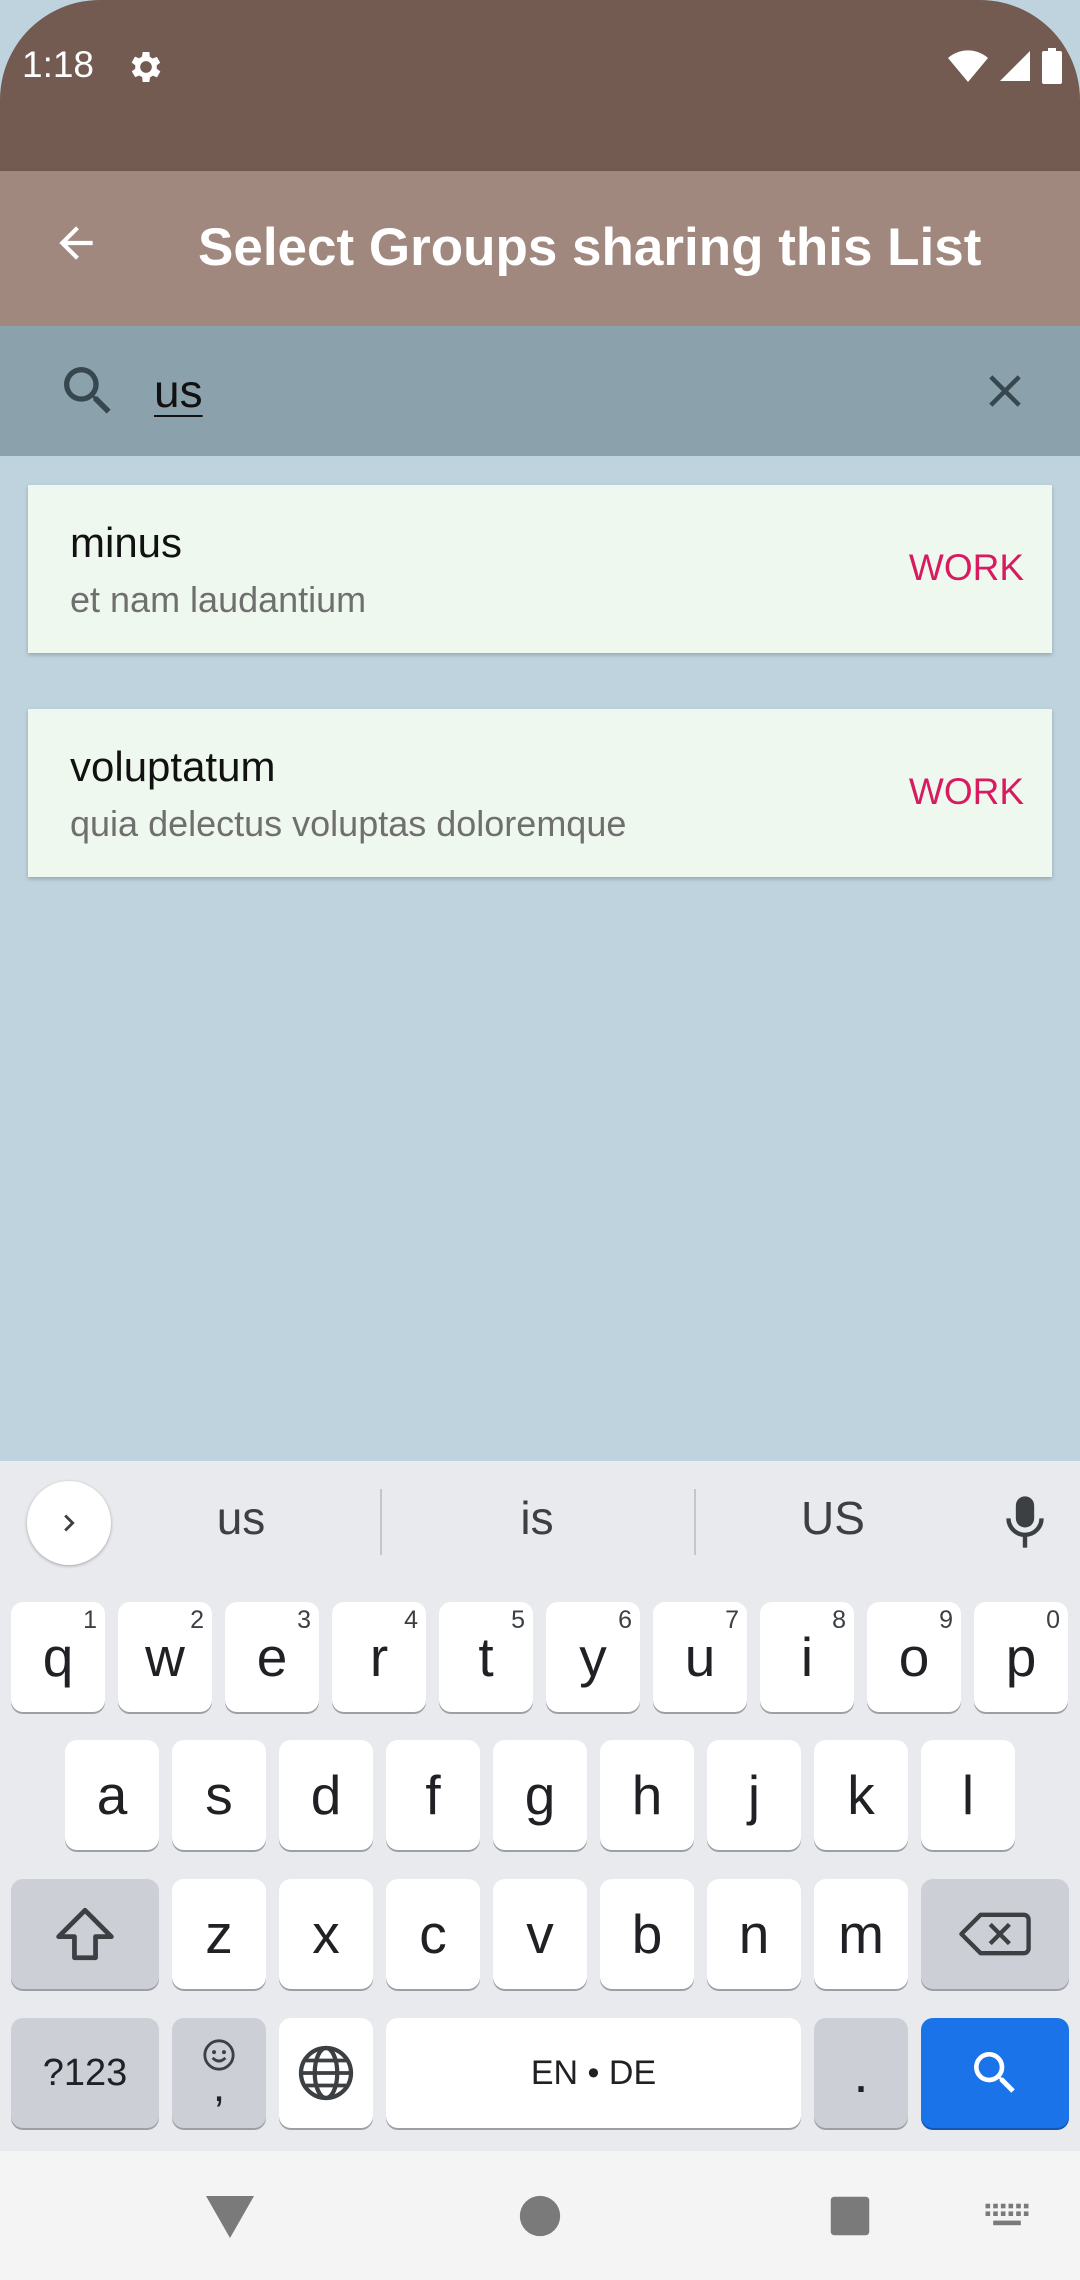 Image resolution: width=1080 pixels, height=2280 pixels. I want to click on backspace-key, so click(995, 1934).